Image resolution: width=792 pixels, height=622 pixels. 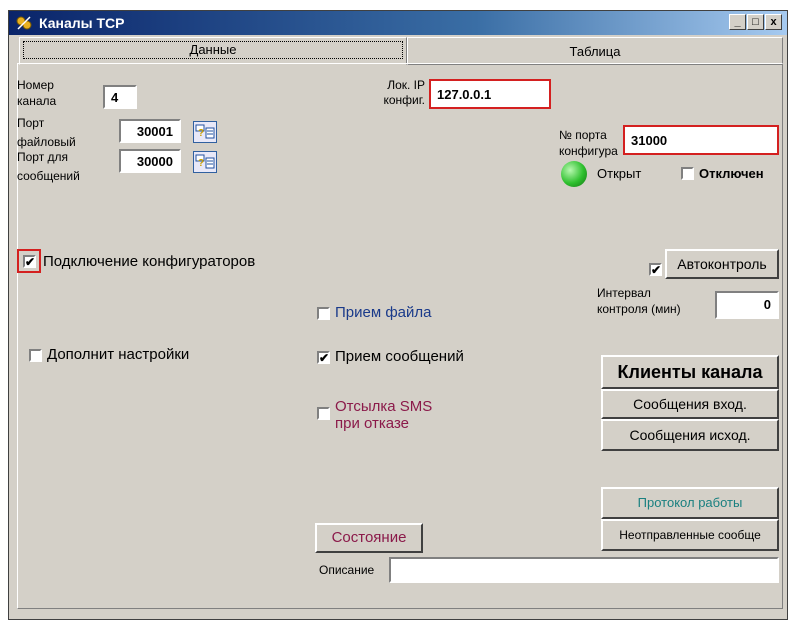 What do you see at coordinates (690, 503) in the screenshot?
I see `work-log-button: Протокол работы` at bounding box center [690, 503].